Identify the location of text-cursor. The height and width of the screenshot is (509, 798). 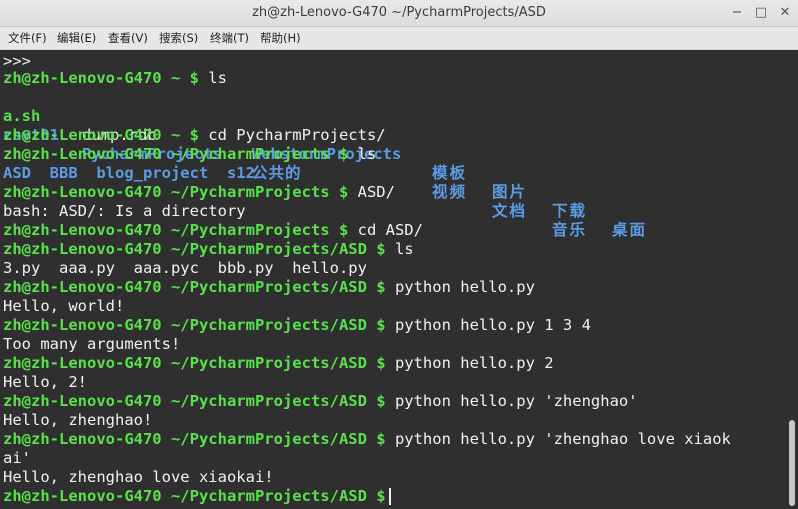
(389, 496).